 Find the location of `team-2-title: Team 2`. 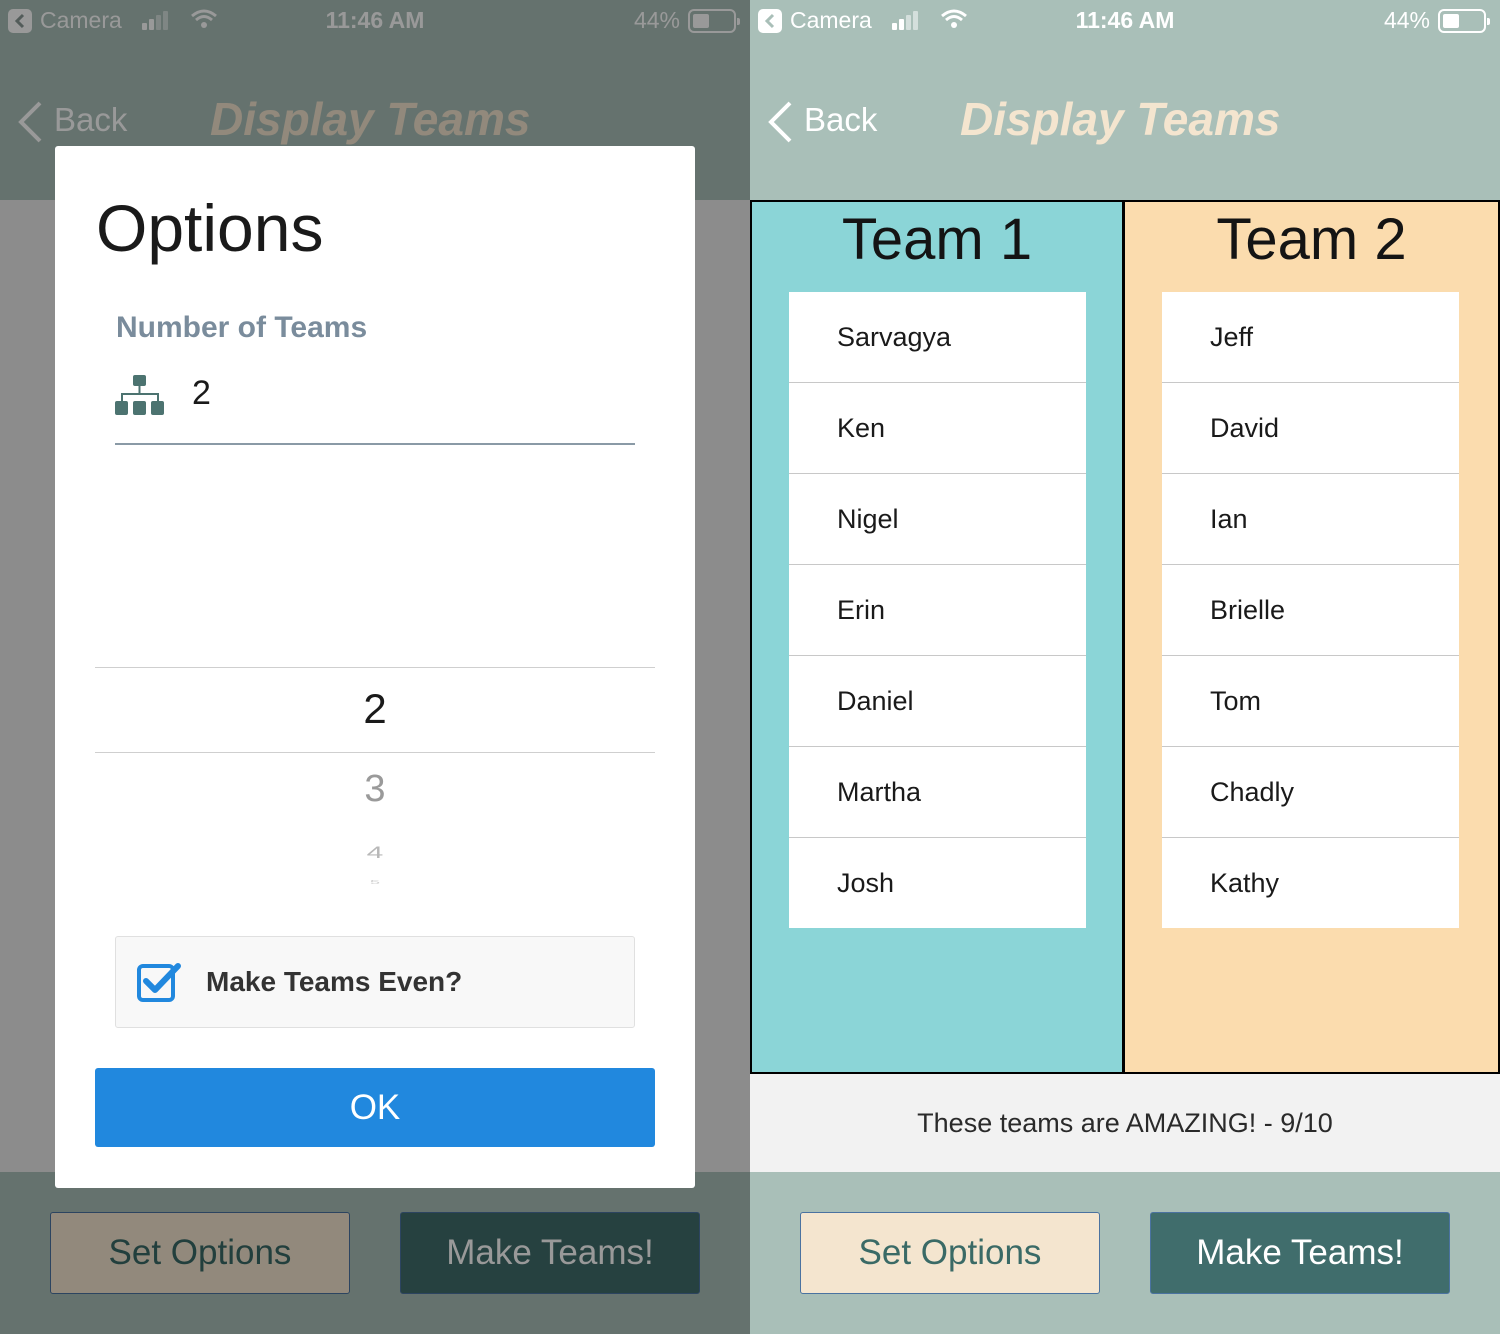

team-2-title: Team 2 is located at coordinates (1311, 239).